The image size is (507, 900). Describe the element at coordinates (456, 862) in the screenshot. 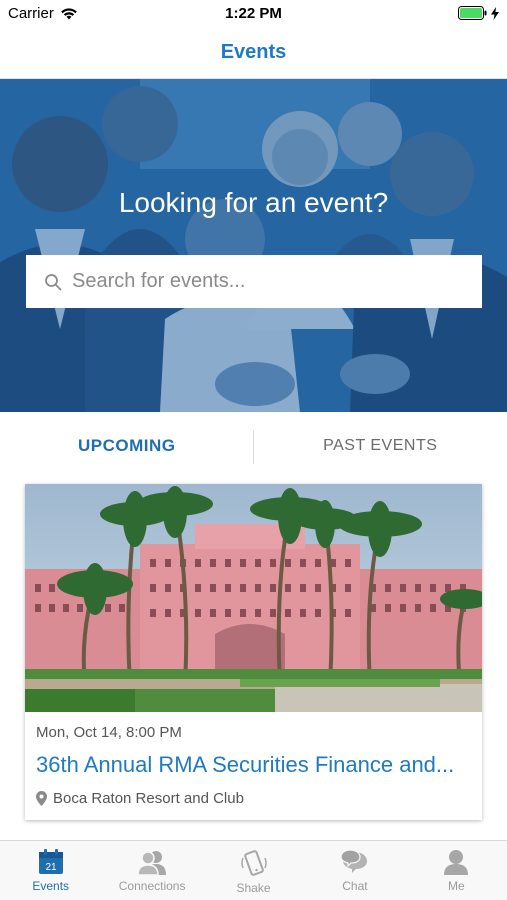

I see `person-icon` at that location.